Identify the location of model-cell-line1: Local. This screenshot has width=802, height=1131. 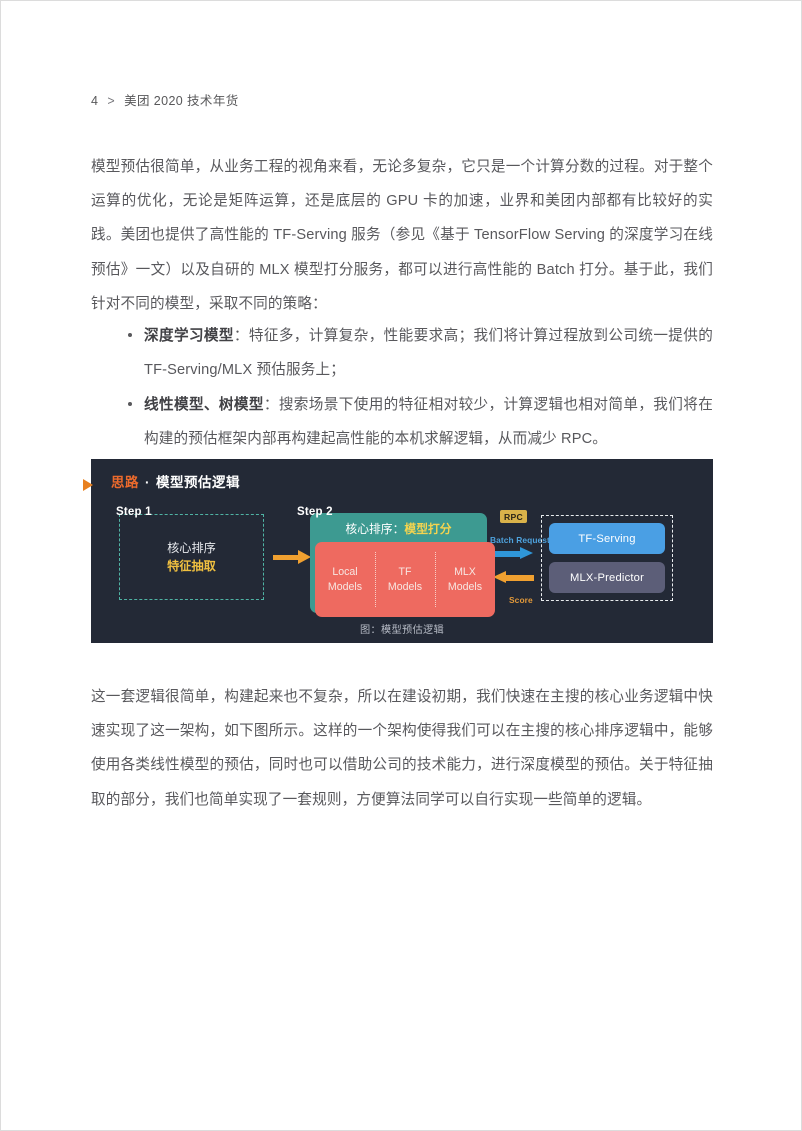
(345, 571).